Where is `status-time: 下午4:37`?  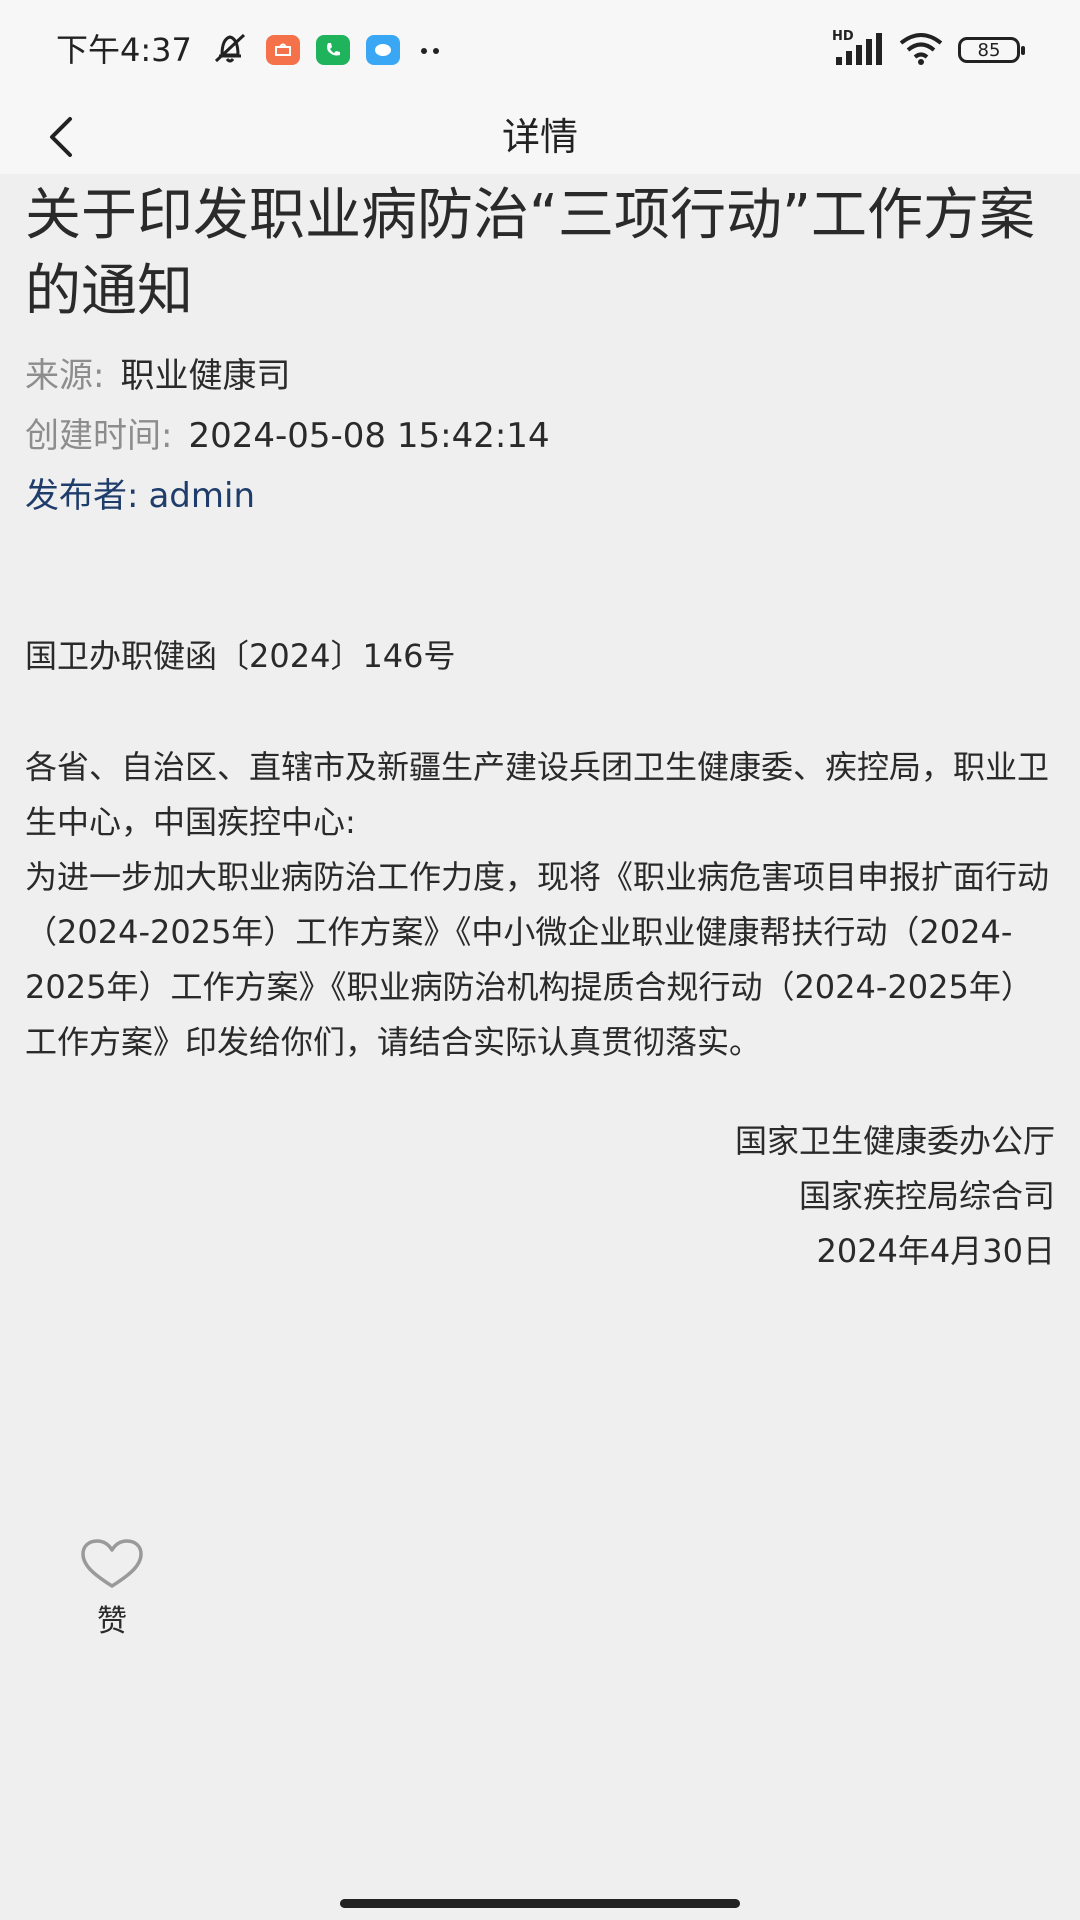 status-time: 下午4:37 is located at coordinates (124, 50).